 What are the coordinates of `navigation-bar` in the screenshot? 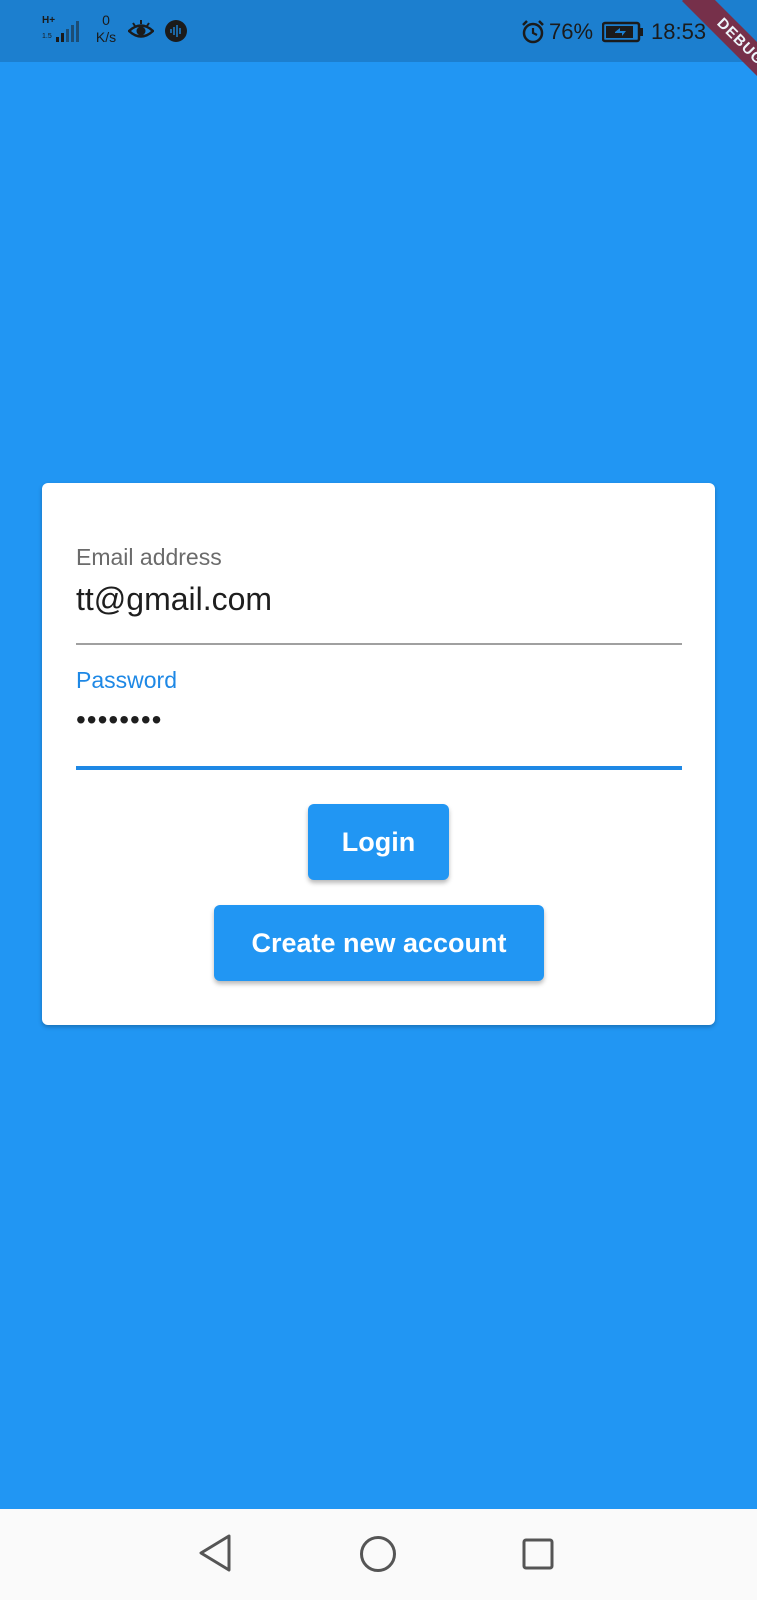 It's located at (378, 1554).